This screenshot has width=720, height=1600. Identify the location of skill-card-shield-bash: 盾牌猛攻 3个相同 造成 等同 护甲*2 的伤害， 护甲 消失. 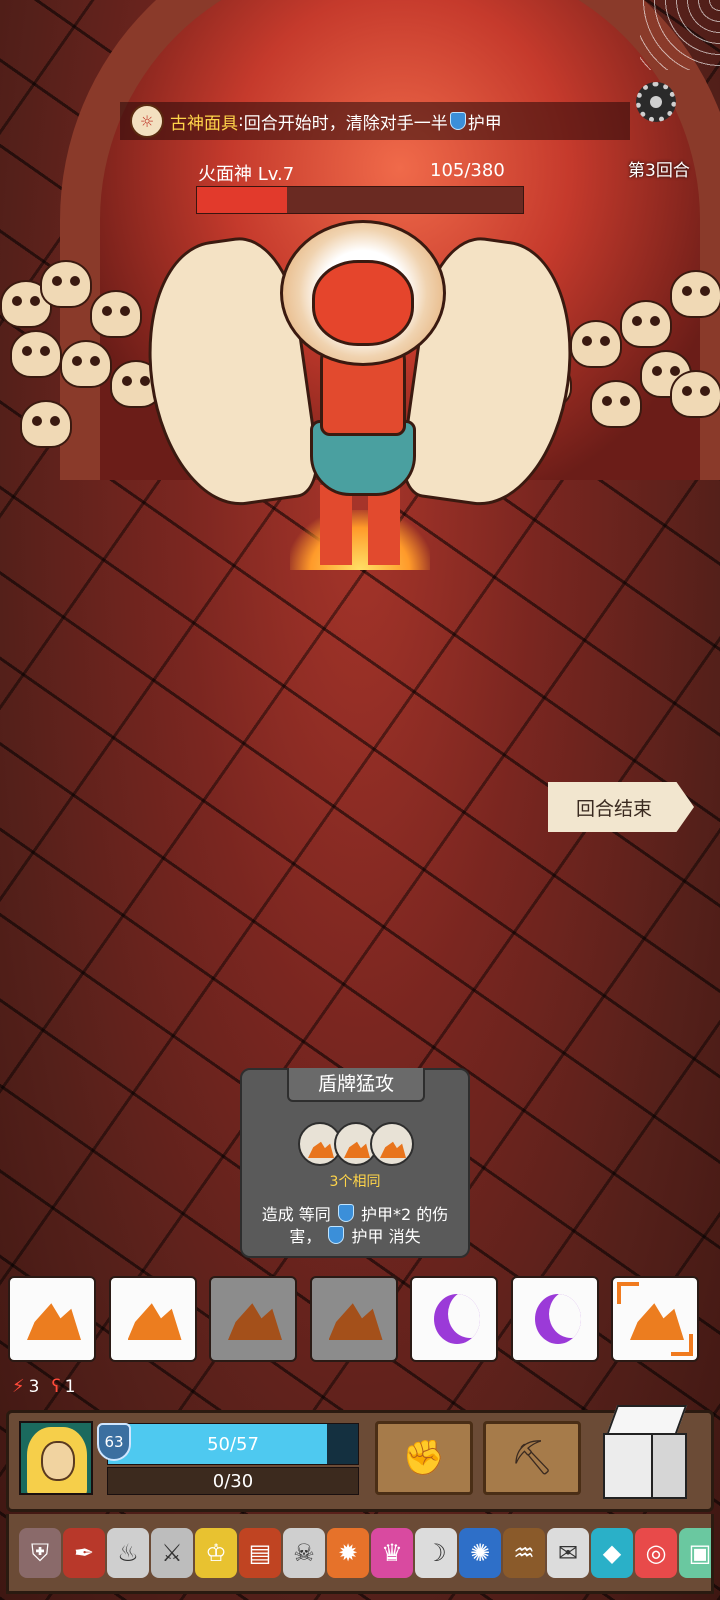
(355, 1163).